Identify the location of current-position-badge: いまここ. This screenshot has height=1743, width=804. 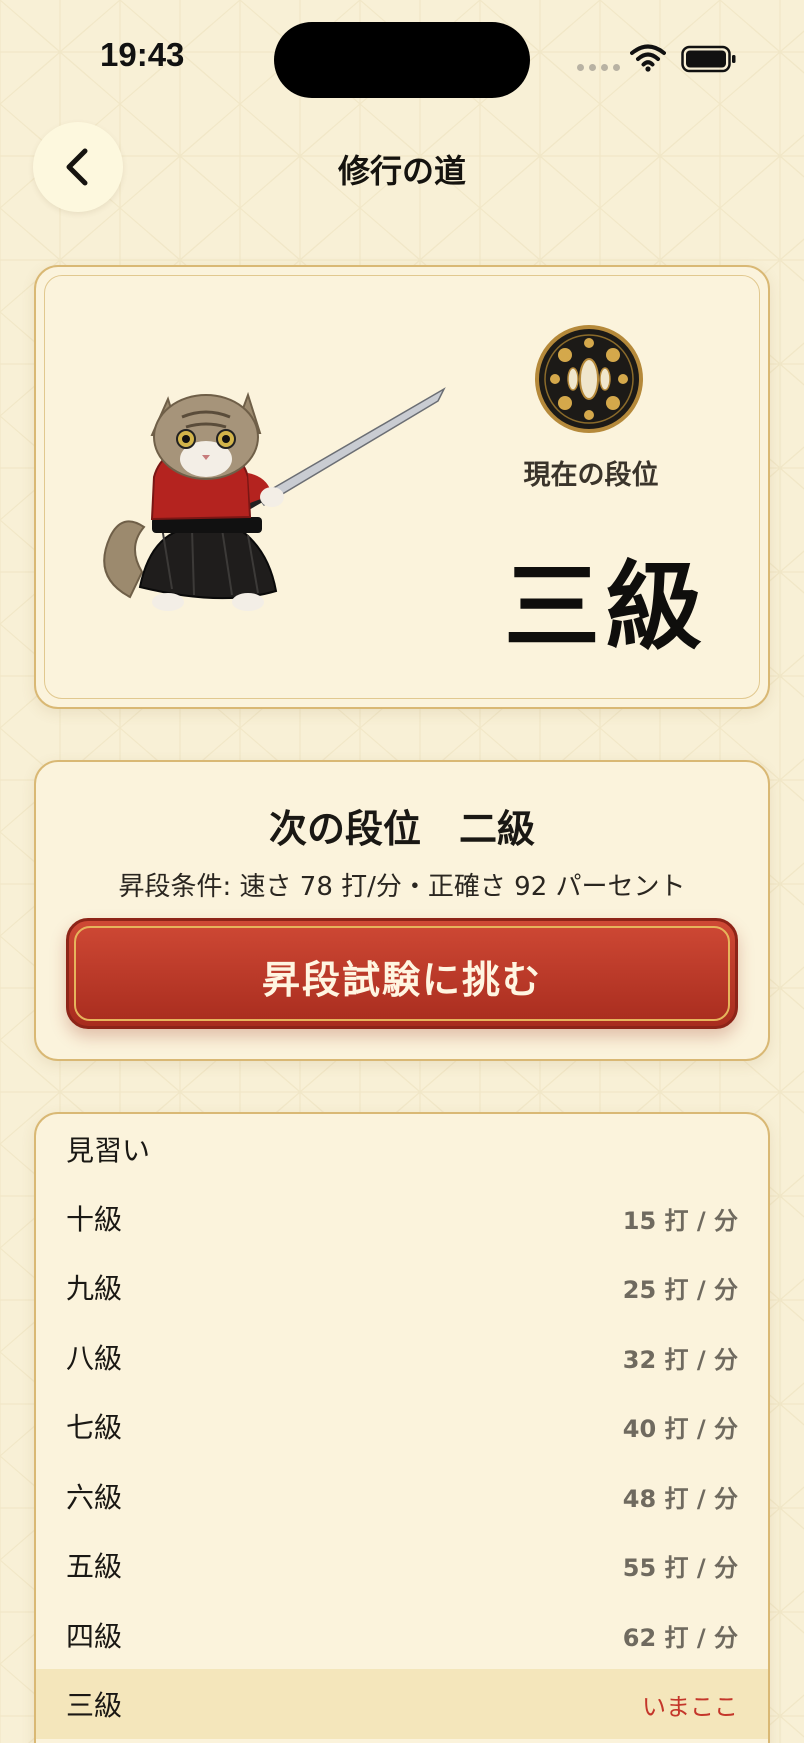
(690, 1706).